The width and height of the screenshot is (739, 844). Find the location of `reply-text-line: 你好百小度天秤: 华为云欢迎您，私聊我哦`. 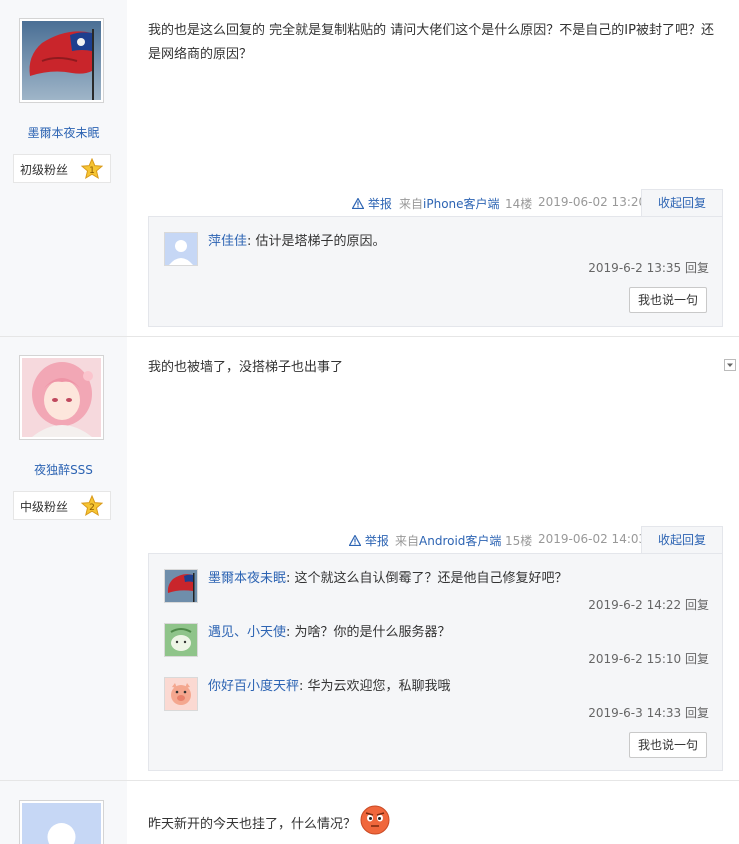

reply-text-line: 你好百小度天秤: 华为云欢迎您，私聊我哦 is located at coordinates (329, 686).